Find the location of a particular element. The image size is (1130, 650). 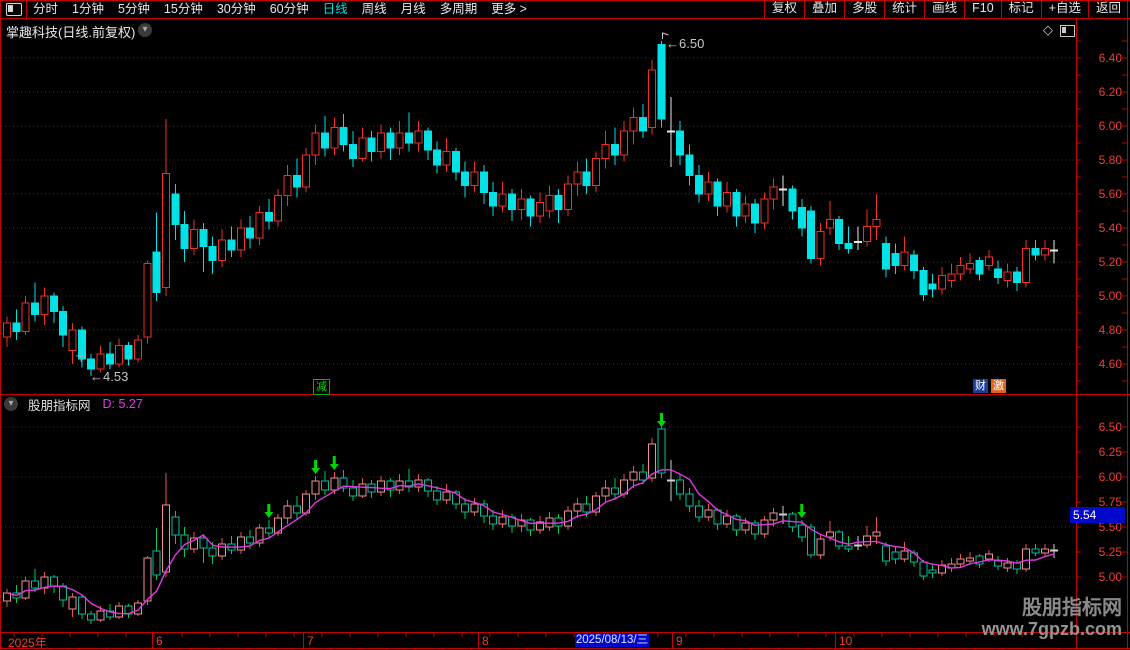

tool-button-3: 统计 is located at coordinates (904, 9).